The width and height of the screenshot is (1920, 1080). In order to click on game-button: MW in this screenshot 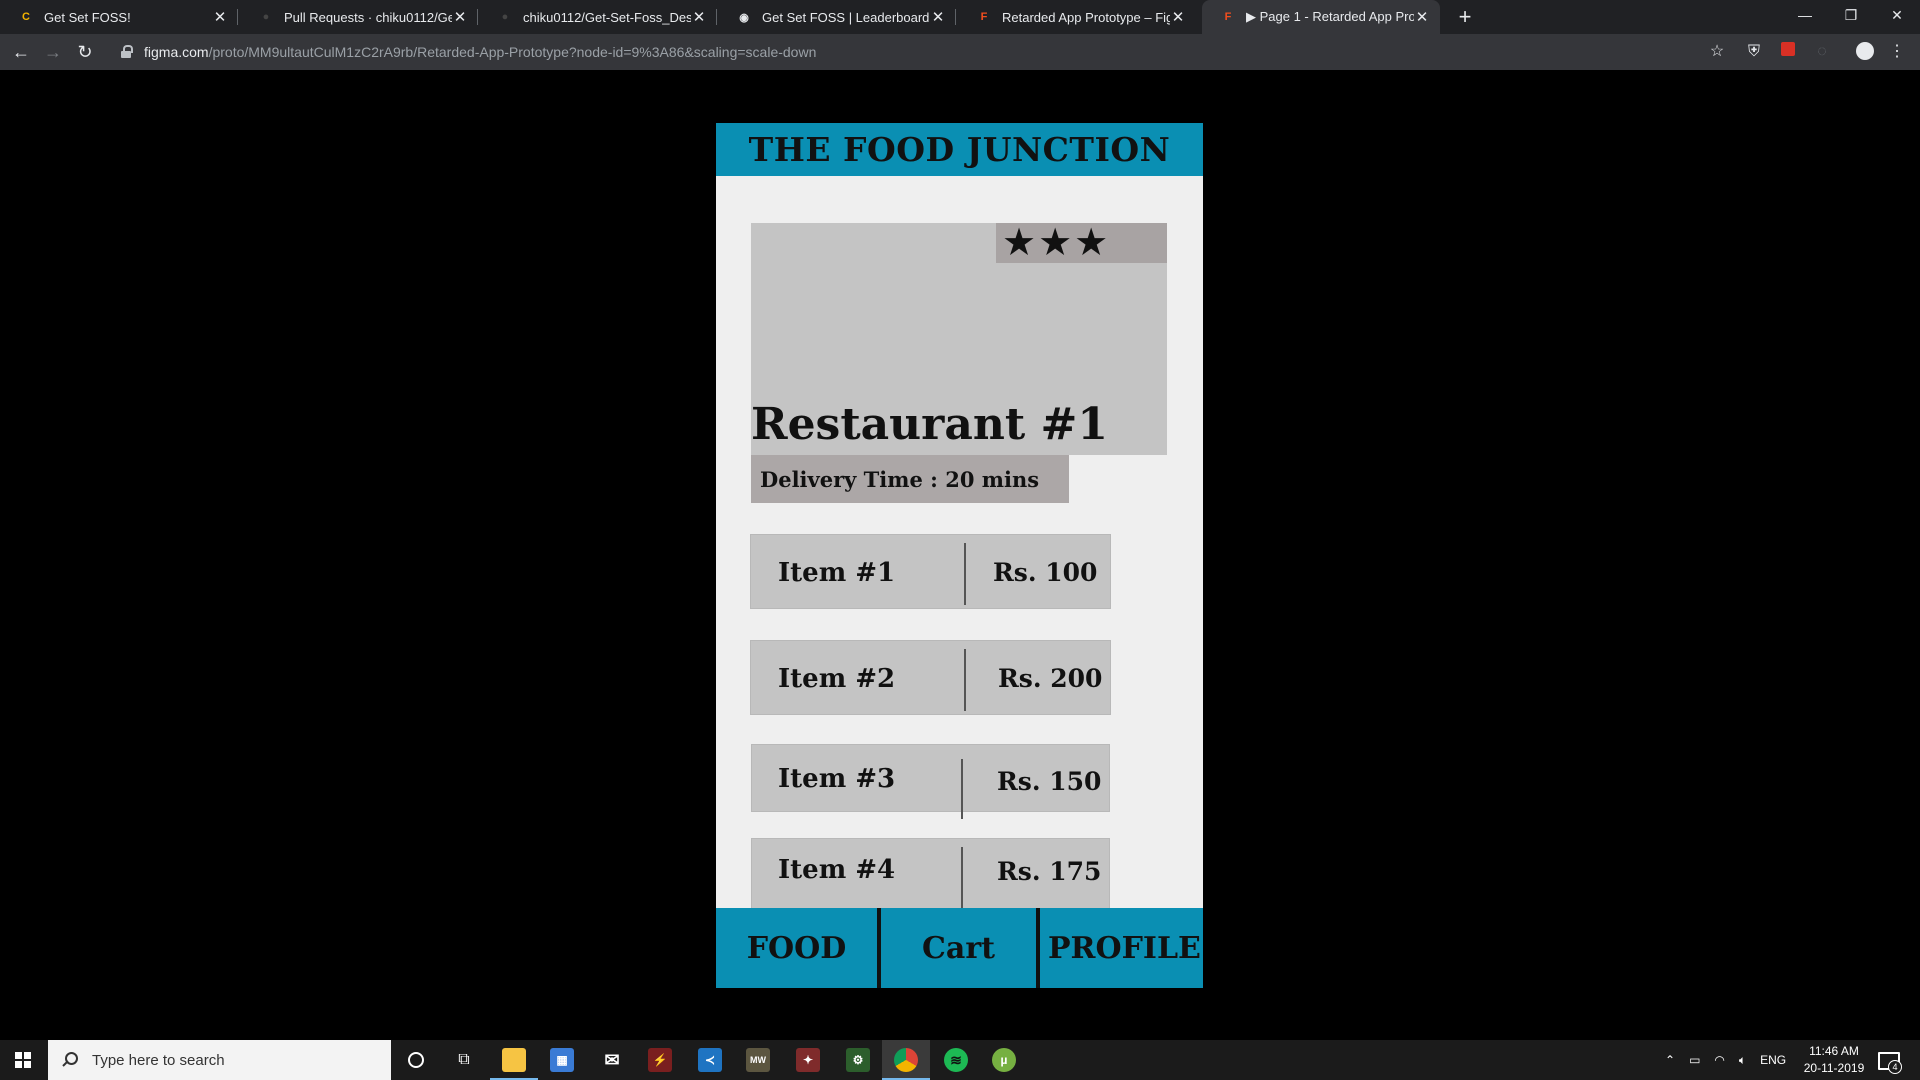, I will do `click(758, 1060)`.